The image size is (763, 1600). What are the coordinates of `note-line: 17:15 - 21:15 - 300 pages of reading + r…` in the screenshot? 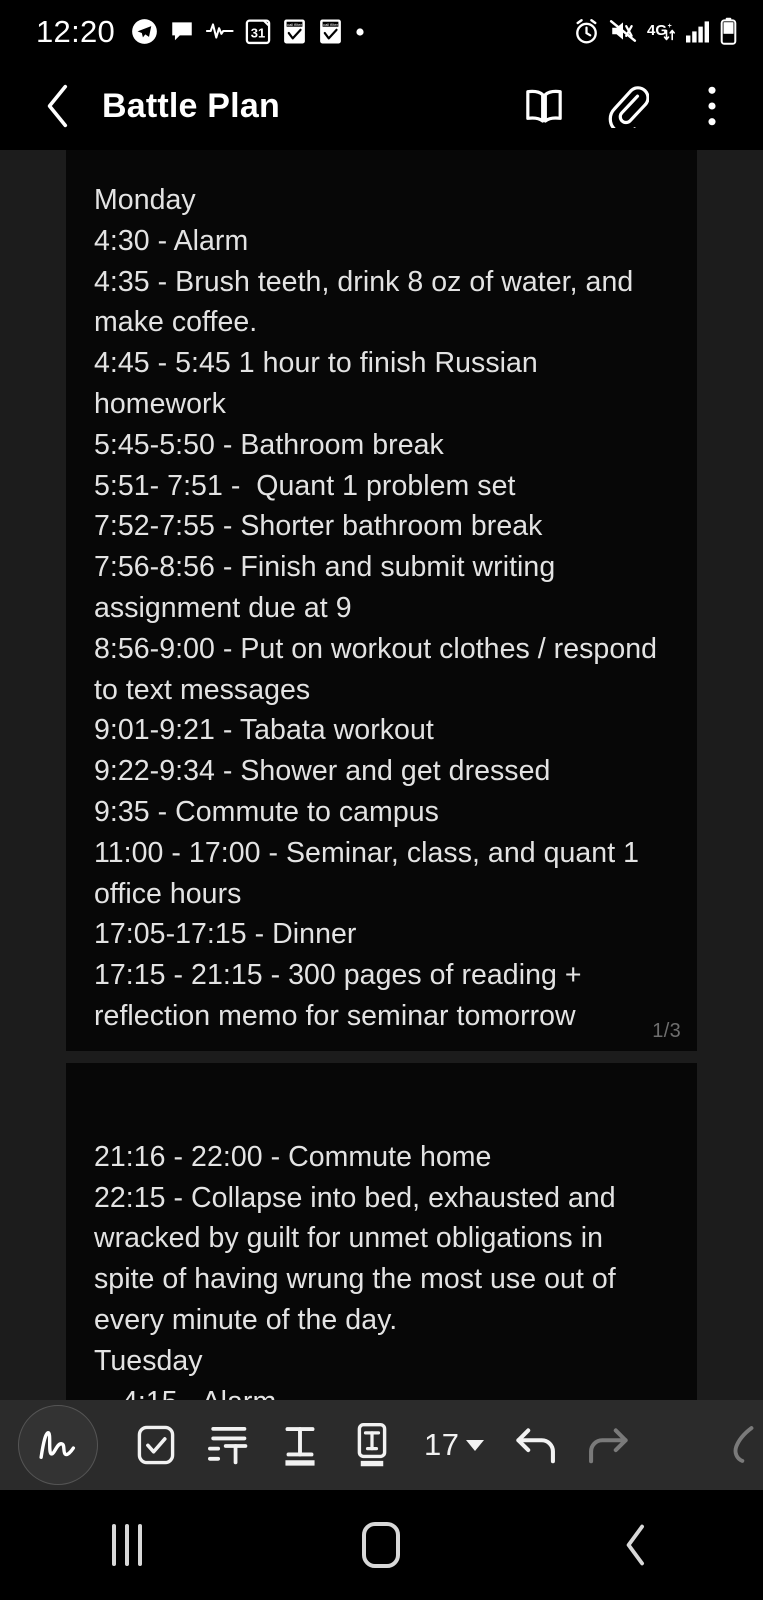 It's located at (381, 996).